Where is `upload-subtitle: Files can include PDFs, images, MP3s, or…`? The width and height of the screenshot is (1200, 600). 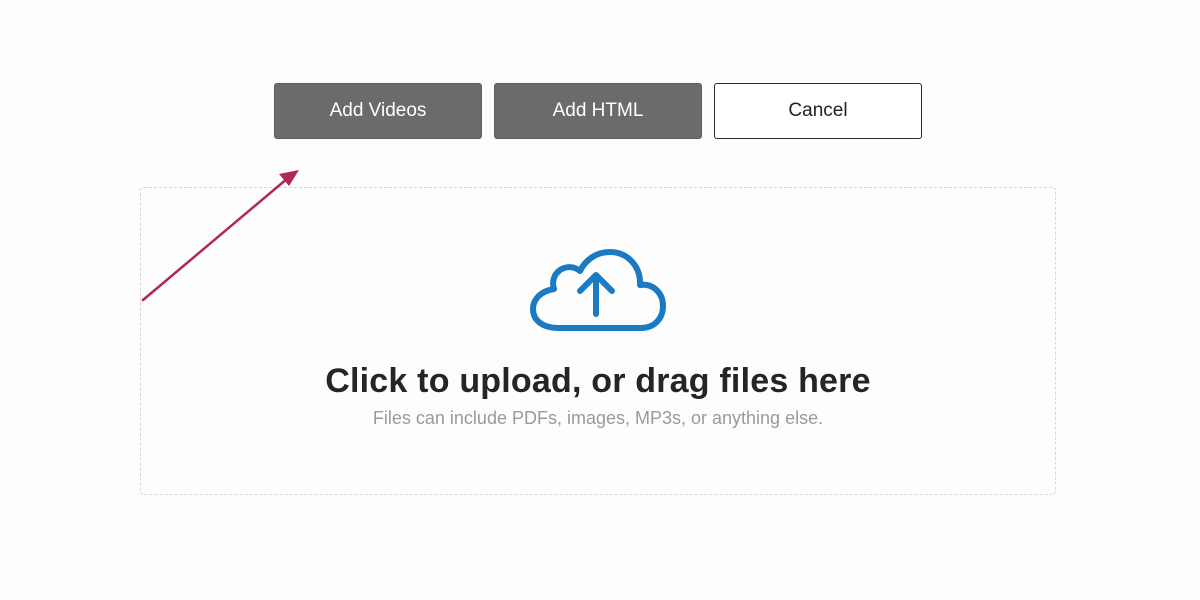 upload-subtitle: Files can include PDFs, images, MP3s, or… is located at coordinates (598, 418).